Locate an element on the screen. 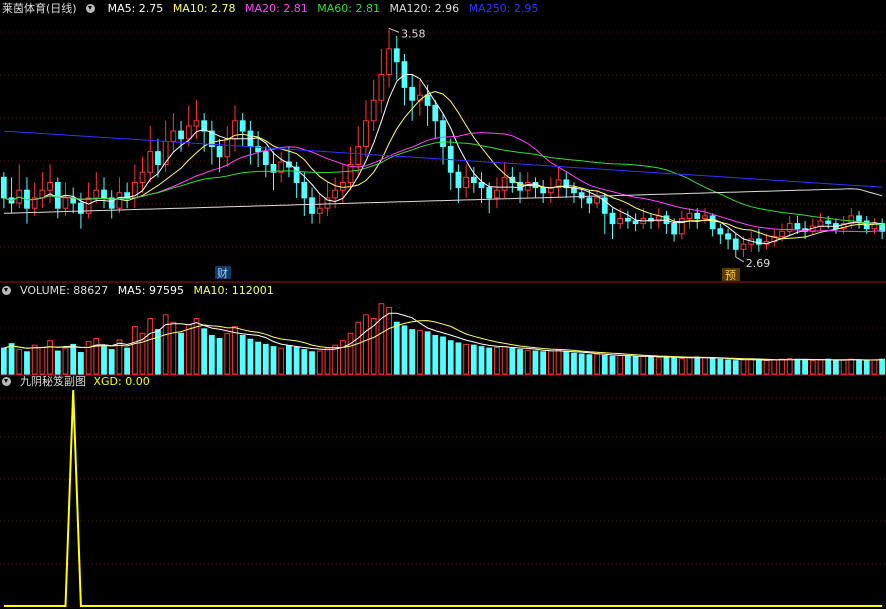 Image resolution: width=886 pixels, height=609 pixels. ma60-value: MA60: 2.81 is located at coordinates (348, 8).